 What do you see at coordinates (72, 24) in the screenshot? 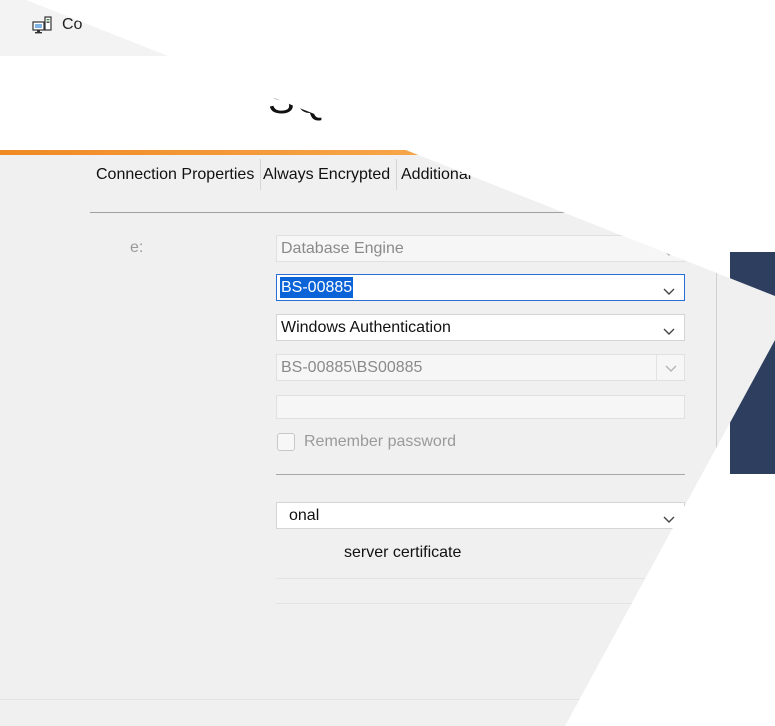
I see `window-title: Co` at bounding box center [72, 24].